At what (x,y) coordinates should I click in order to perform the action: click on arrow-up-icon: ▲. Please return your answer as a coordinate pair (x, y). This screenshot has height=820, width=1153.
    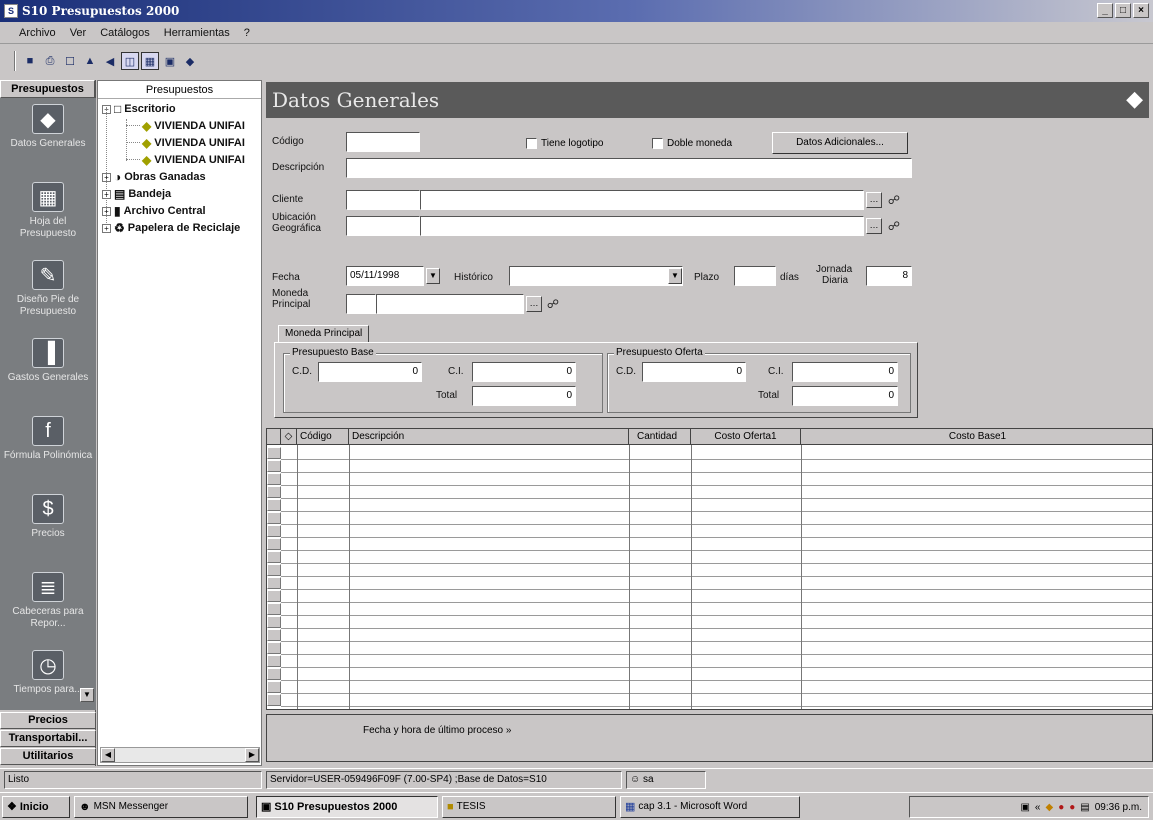
    Looking at the image, I should click on (90, 61).